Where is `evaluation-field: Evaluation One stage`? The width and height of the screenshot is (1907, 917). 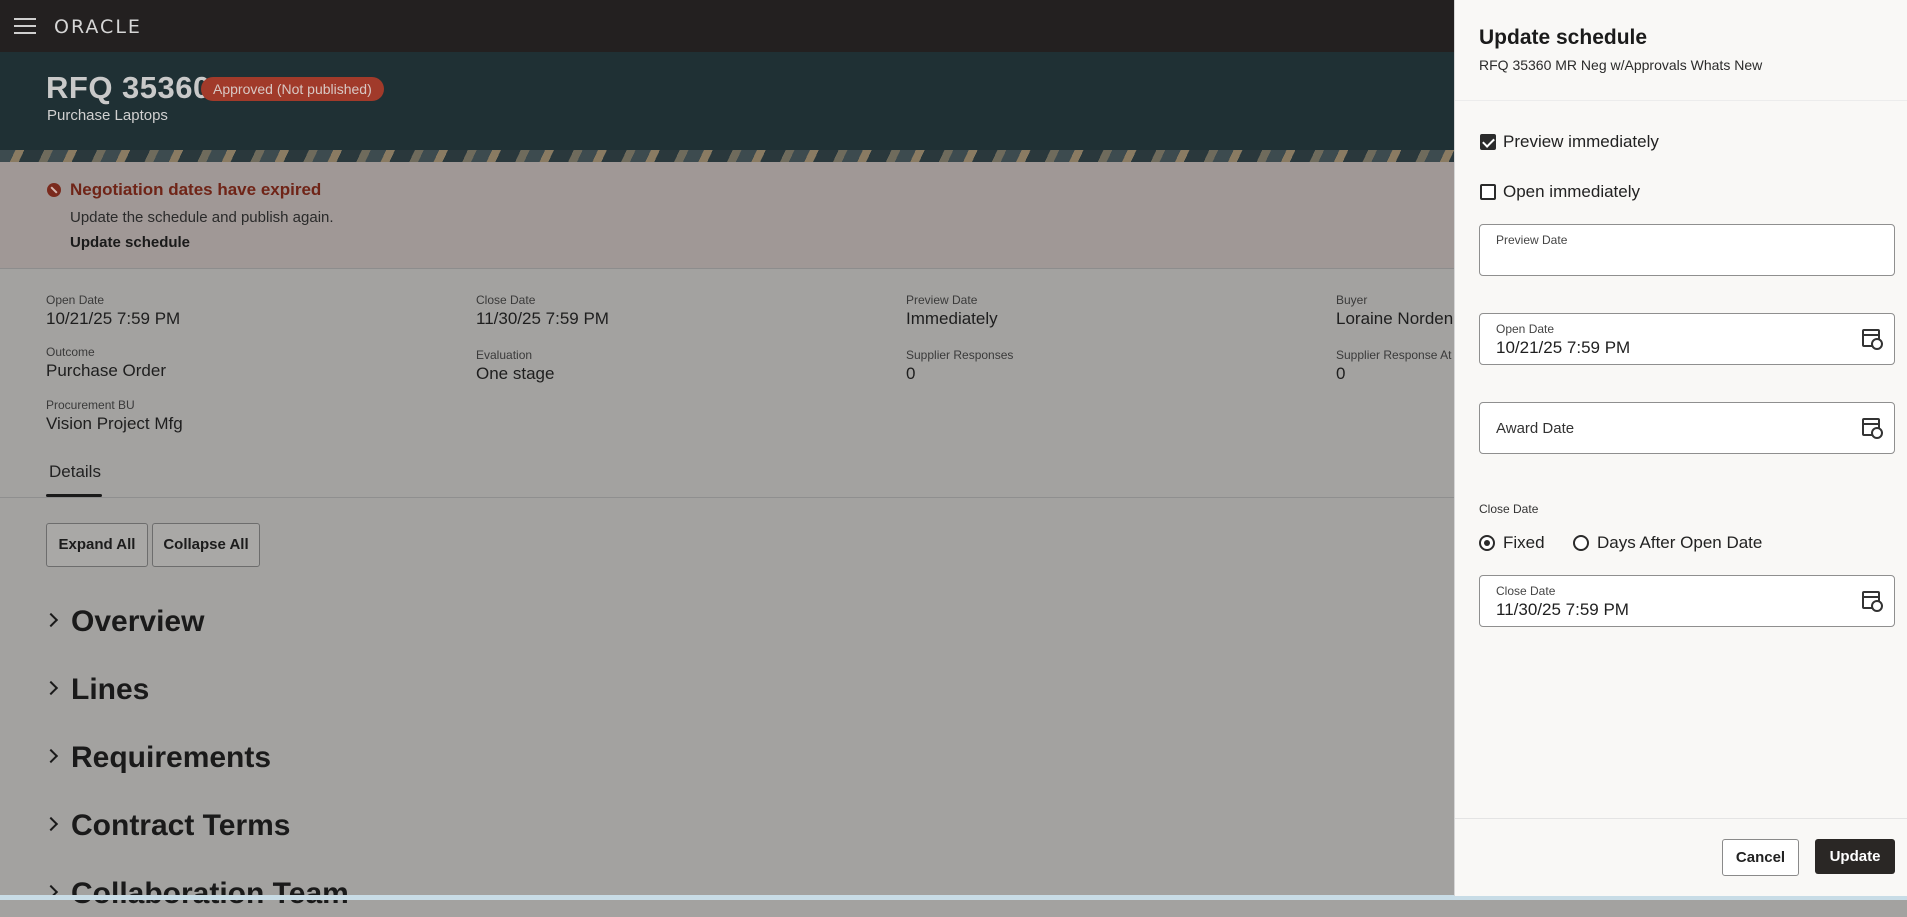
evaluation-field: Evaluation One stage is located at coordinates (515, 366).